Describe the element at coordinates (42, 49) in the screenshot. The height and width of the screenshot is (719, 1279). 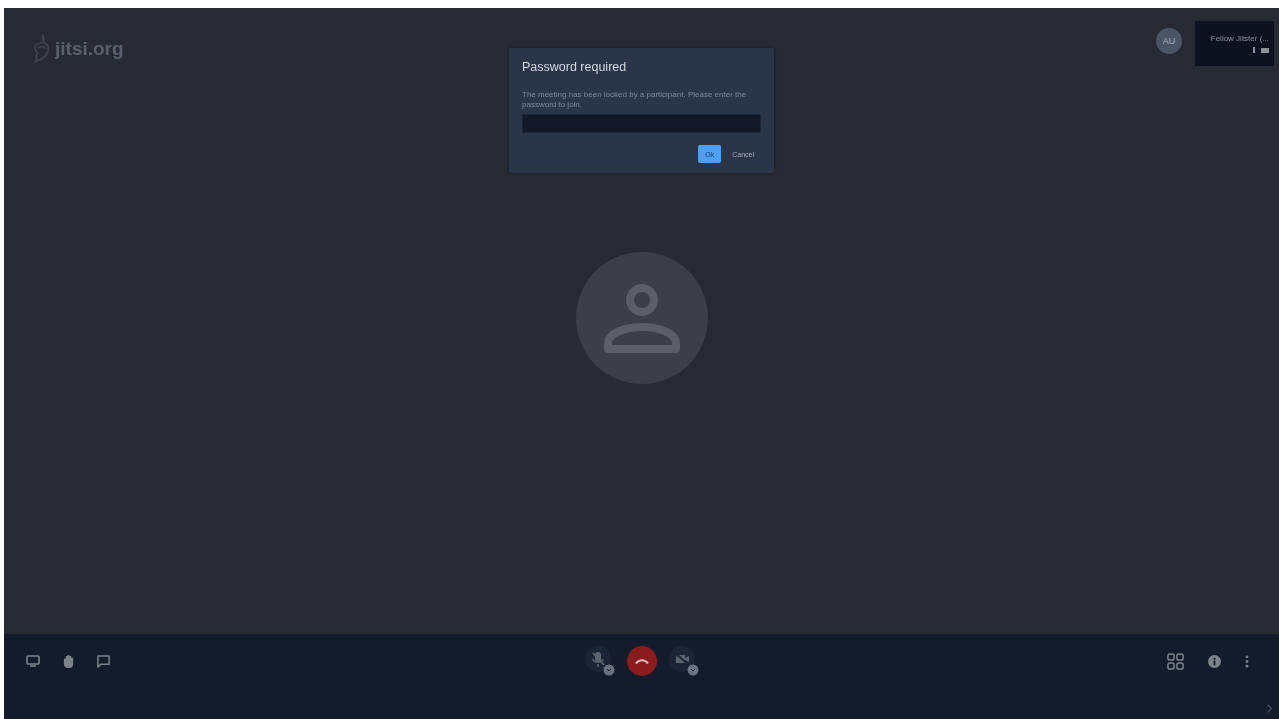
I see `swirl-logo-icon` at that location.